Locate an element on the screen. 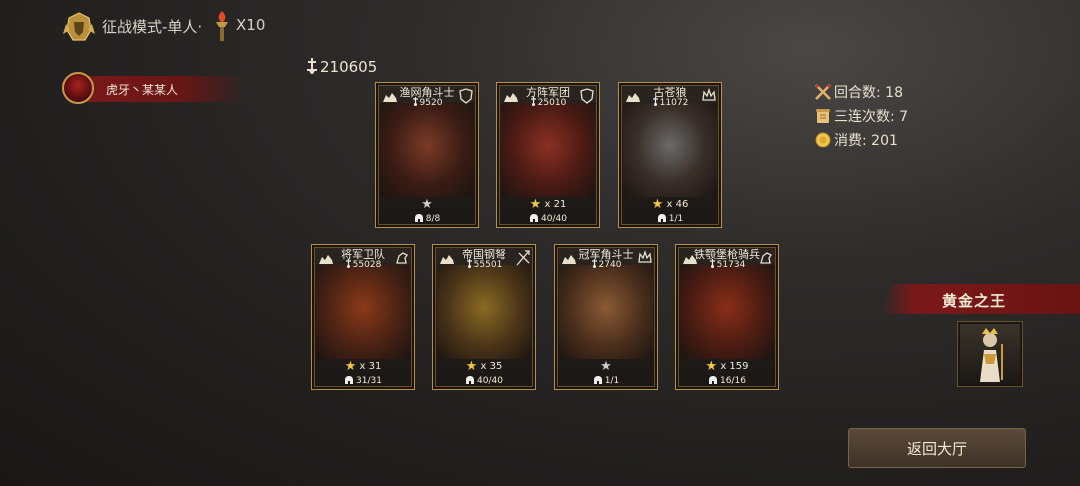 The image size is (1080, 486). stat-cost-text: 消费: 201 is located at coordinates (866, 141).